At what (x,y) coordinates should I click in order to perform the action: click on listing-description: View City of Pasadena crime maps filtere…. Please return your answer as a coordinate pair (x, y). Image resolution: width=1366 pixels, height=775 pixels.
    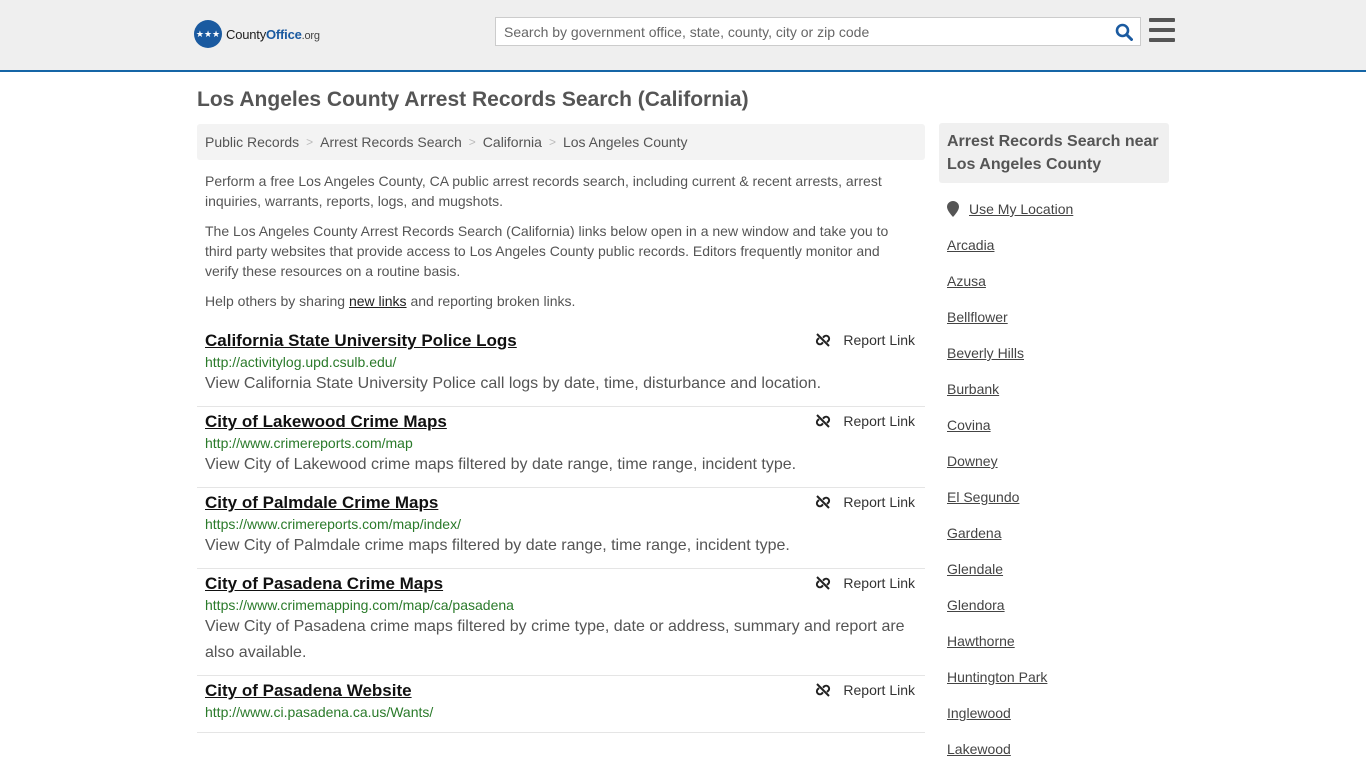
    Looking at the image, I should click on (555, 639).